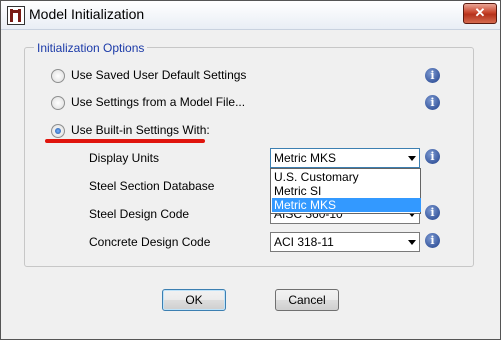 This screenshot has width=501, height=340. What do you see at coordinates (124, 158) in the screenshot?
I see `display-units-label: Display Units` at bounding box center [124, 158].